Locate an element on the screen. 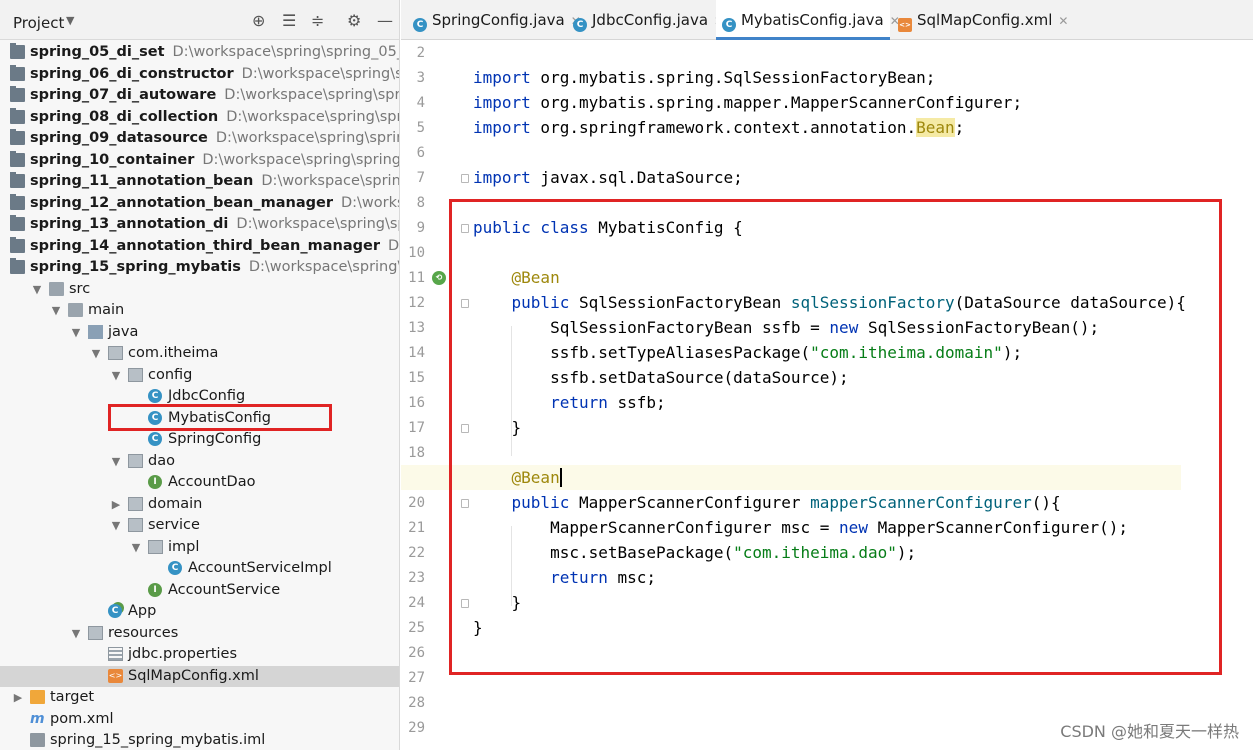 This screenshot has height=750, width=1253. line-number: 29 is located at coordinates (416, 728).